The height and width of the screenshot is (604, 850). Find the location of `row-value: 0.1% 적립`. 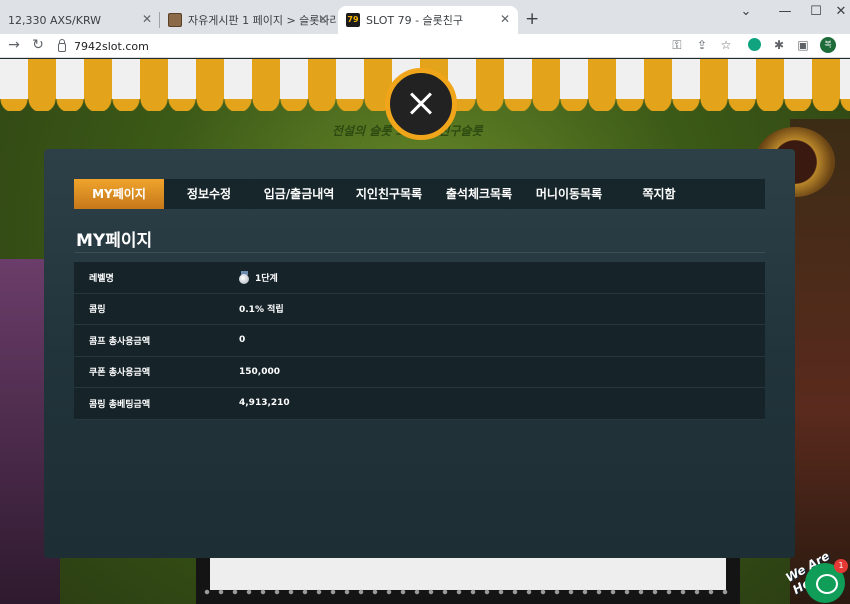

row-value: 0.1% 적립 is located at coordinates (261, 310).